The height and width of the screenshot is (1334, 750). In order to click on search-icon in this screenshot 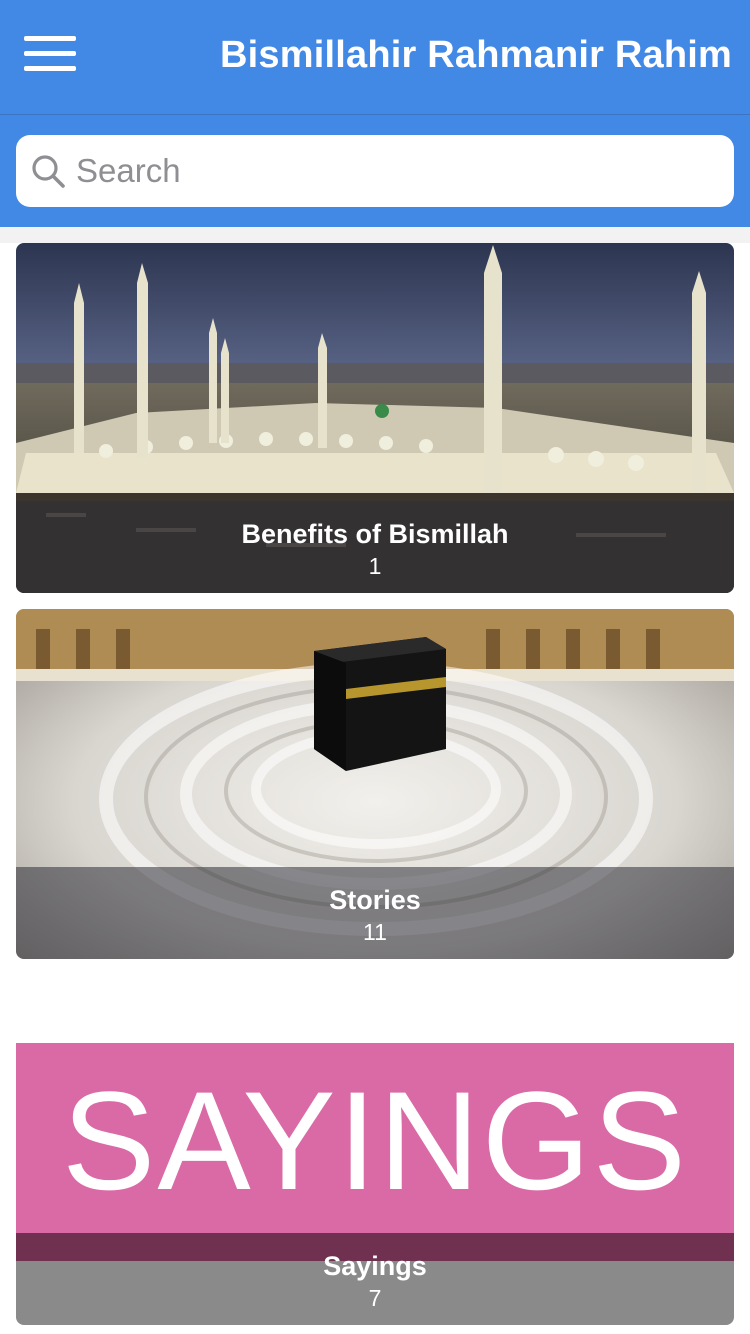, I will do `click(48, 171)`.